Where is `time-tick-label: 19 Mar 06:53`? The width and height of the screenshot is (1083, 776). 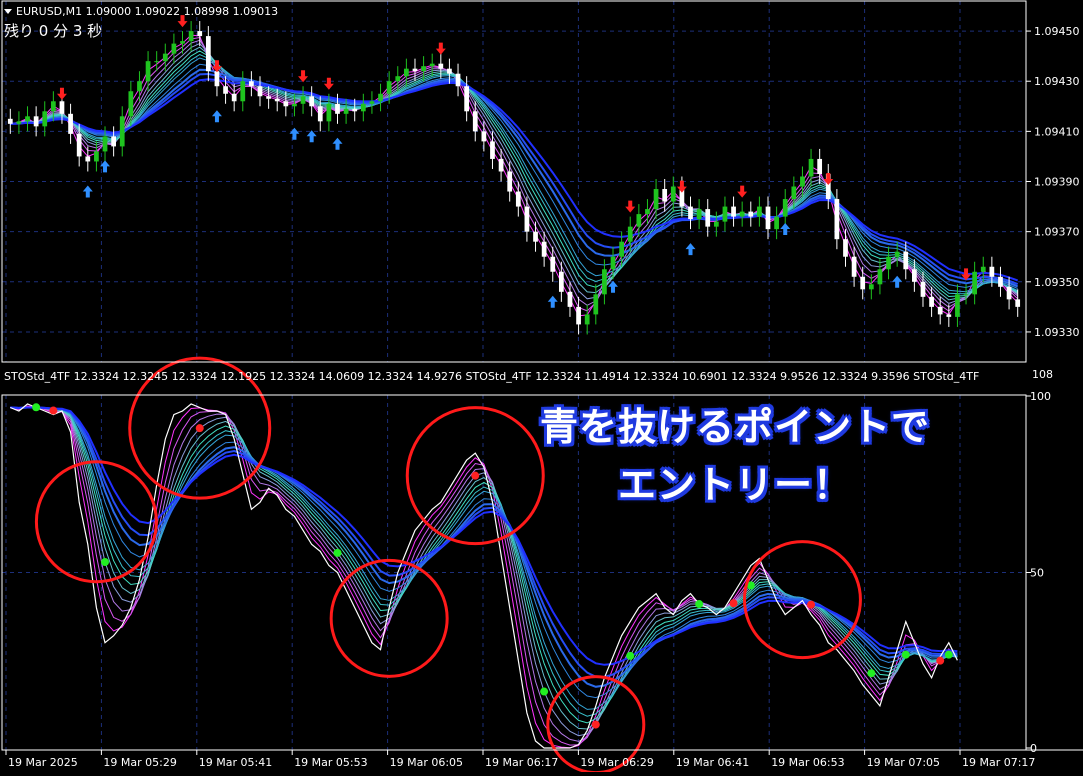
time-tick-label: 19 Mar 06:53 is located at coordinates (807, 762).